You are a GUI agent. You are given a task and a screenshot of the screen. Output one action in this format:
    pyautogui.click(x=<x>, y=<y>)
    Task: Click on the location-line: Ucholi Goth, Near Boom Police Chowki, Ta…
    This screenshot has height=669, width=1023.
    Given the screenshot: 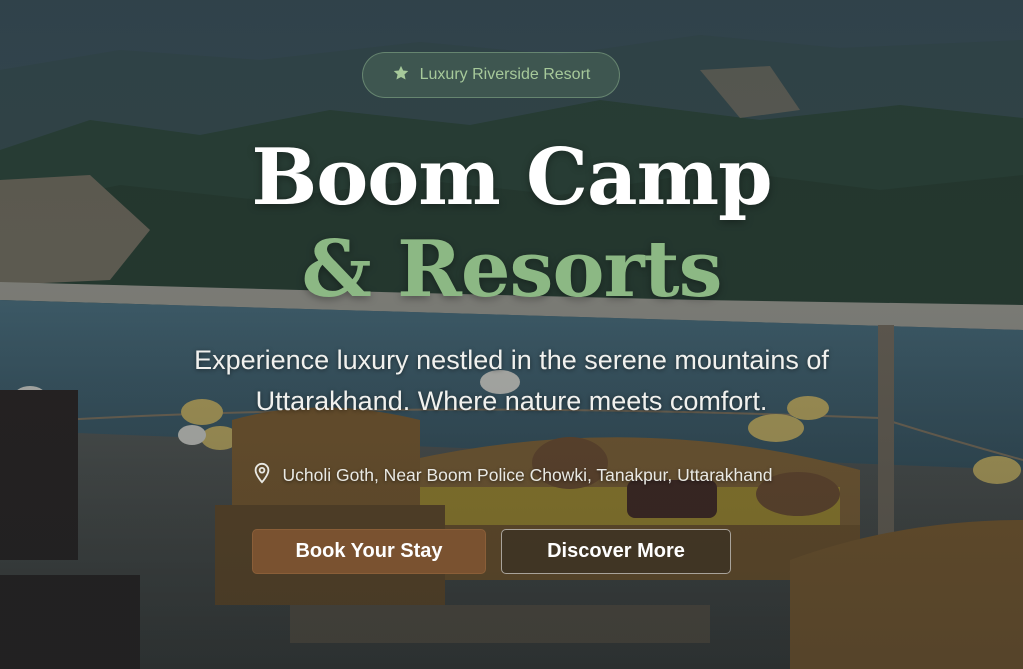 What is the action you would take?
    pyautogui.click(x=511, y=475)
    